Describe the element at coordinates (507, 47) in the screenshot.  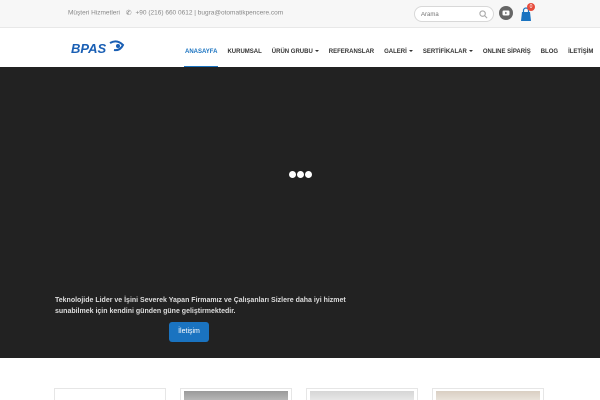
I see `nav-item-online-siparis: ONLINE SİPARİŞ` at that location.